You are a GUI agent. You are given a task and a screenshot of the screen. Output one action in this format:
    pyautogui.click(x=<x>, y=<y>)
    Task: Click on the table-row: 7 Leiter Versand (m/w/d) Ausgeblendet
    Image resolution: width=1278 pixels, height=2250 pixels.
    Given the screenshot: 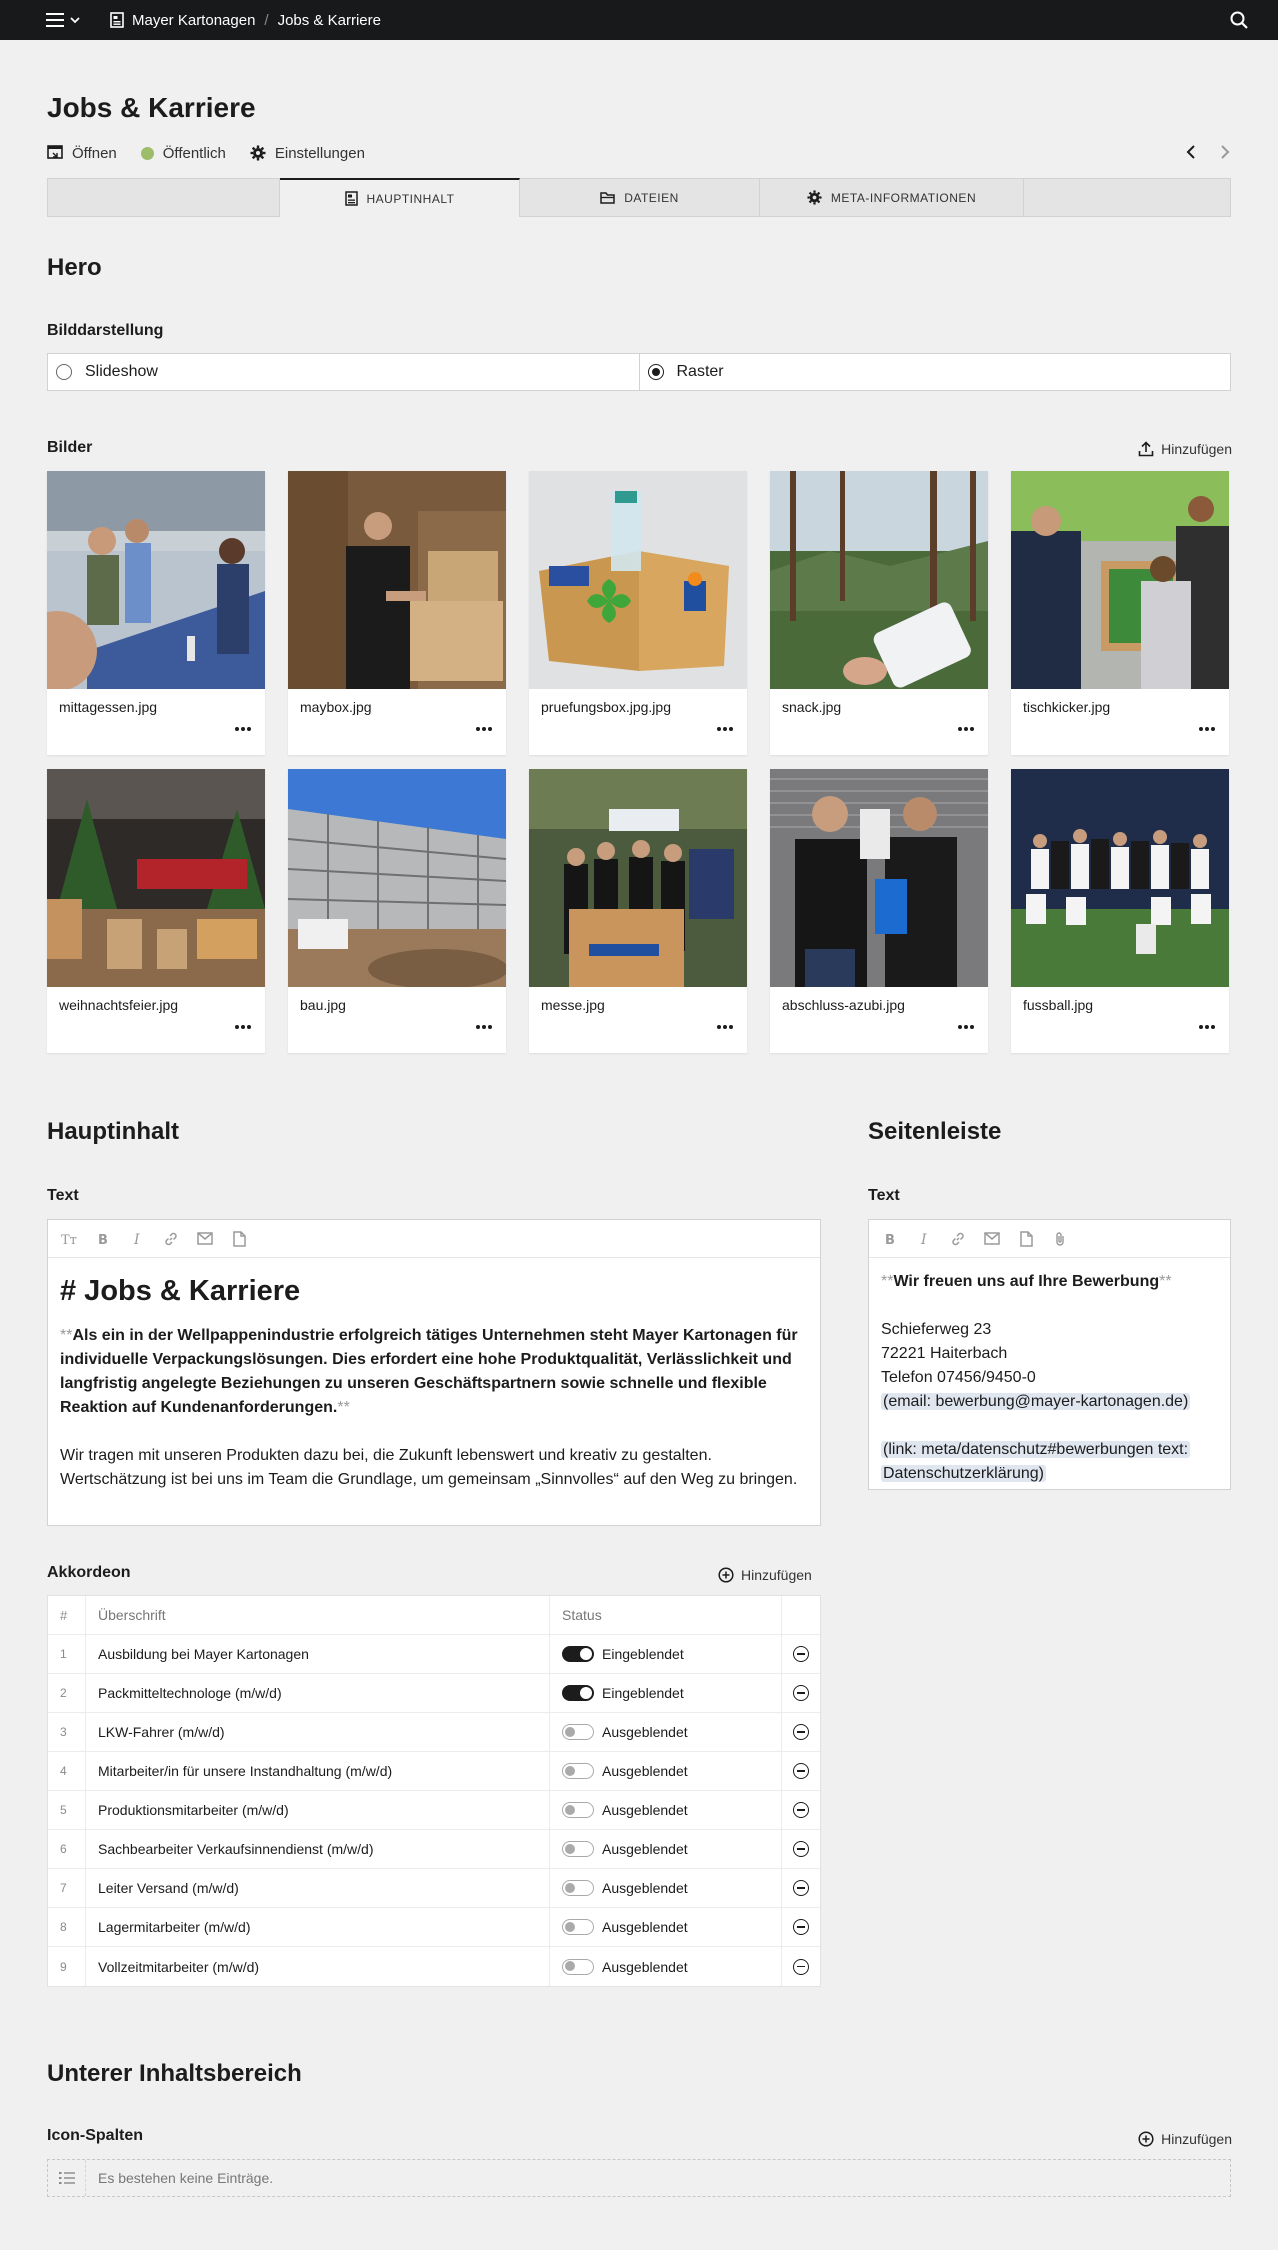 What is the action you would take?
    pyautogui.click(x=434, y=1888)
    